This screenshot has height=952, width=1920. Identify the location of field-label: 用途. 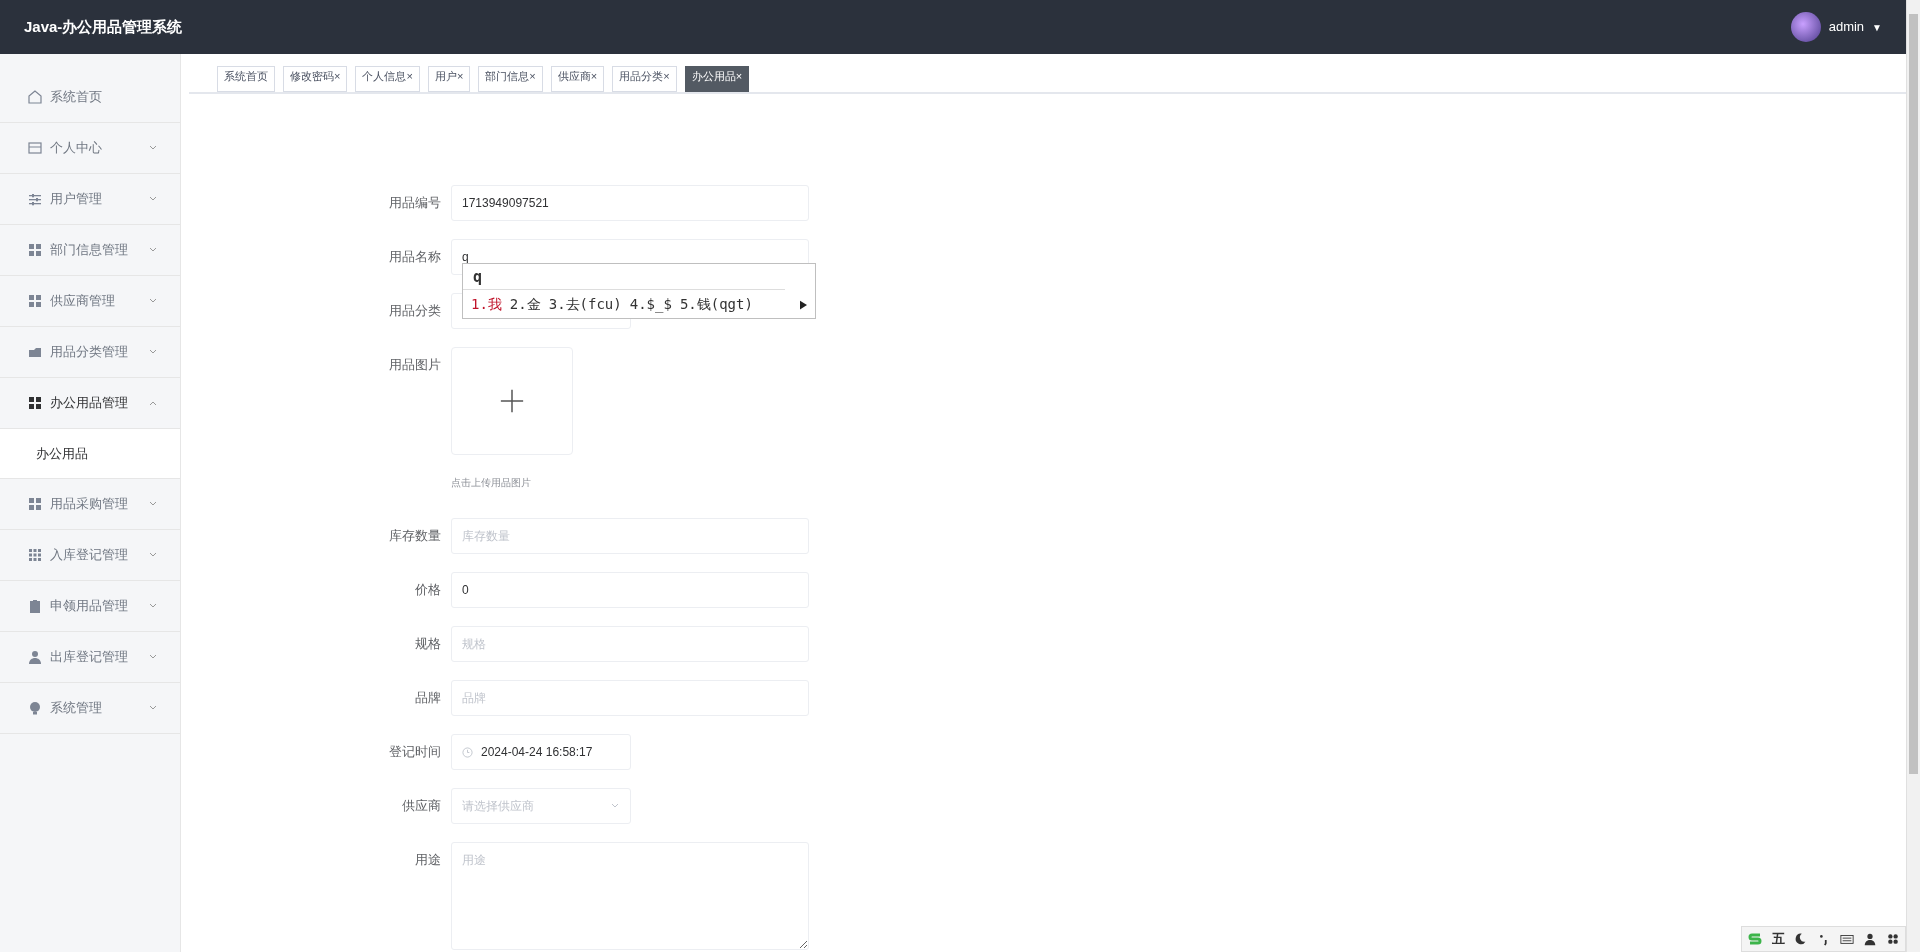
(428, 860).